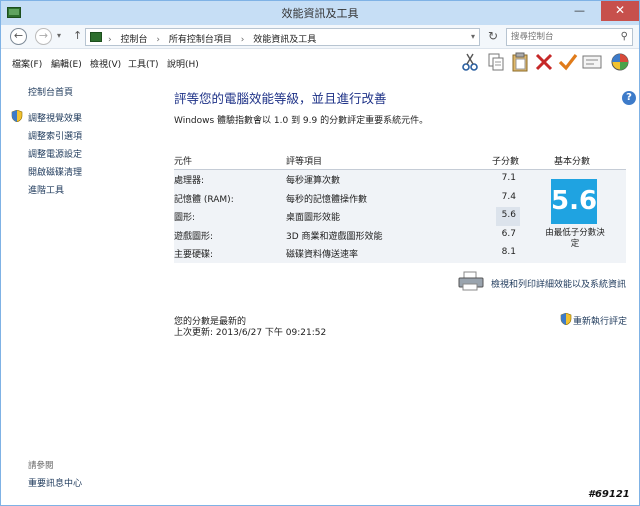 The height and width of the screenshot is (506, 640). I want to click on subscore-cell: 8.1, so click(508, 252).